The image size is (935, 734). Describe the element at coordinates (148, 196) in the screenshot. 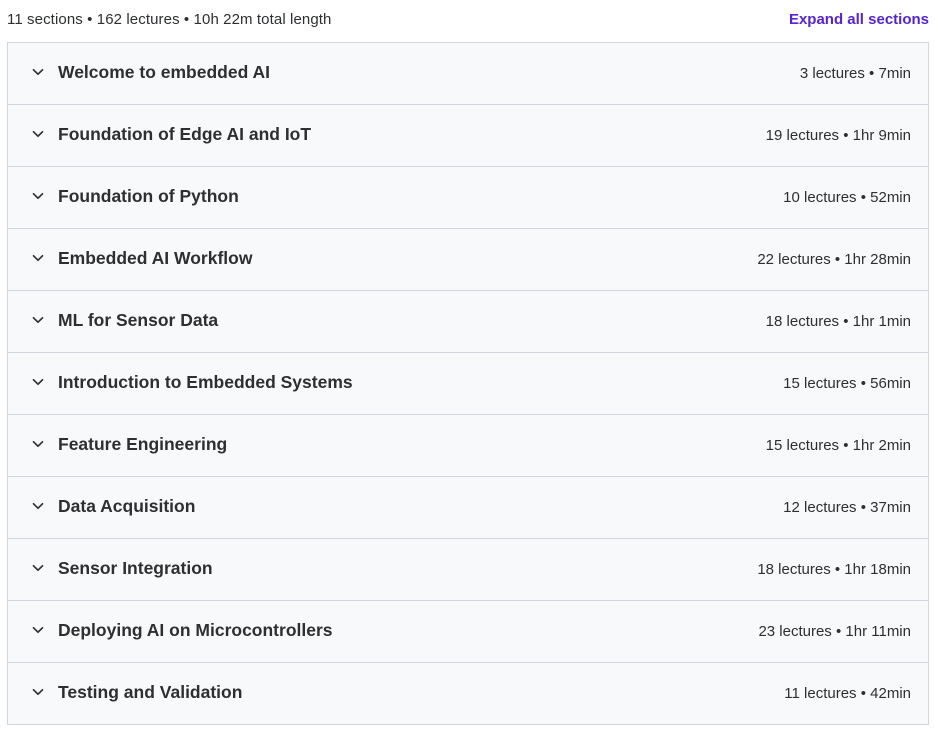

I see `section-title: Foundation of Python` at that location.